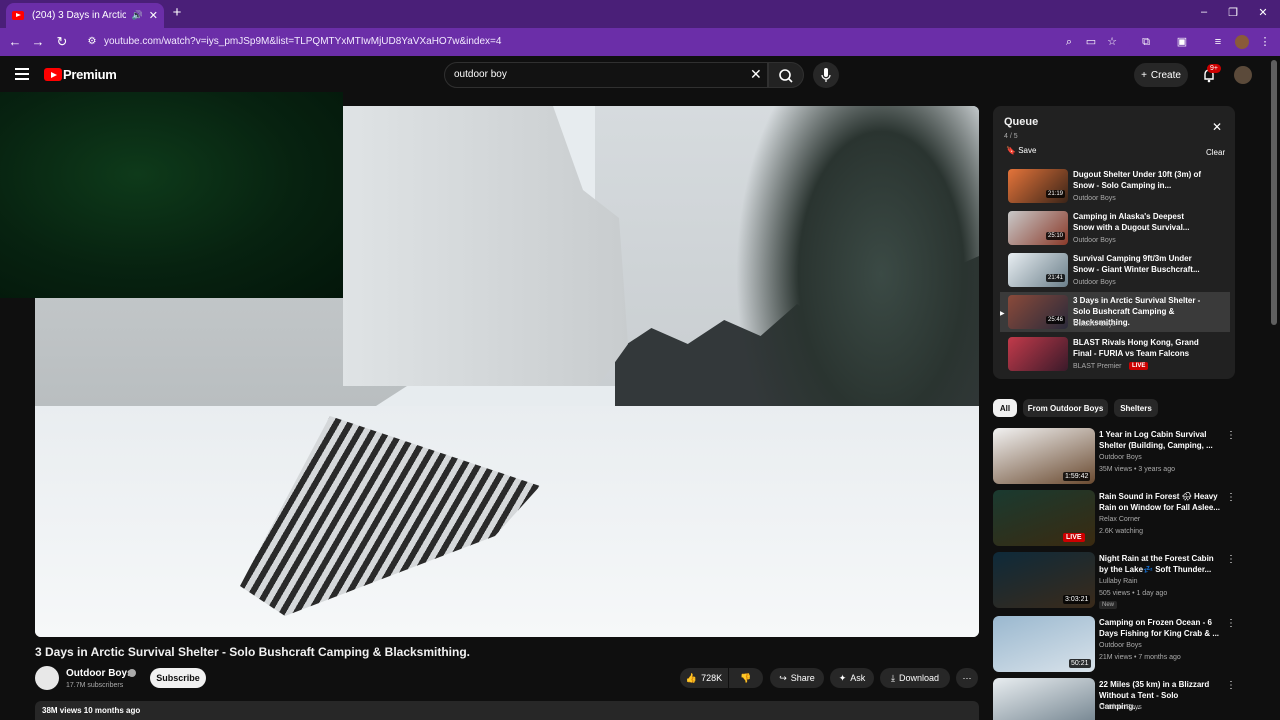  What do you see at coordinates (1118, 581) in the screenshot?
I see `recommended-channel: Lullaby Rain` at bounding box center [1118, 581].